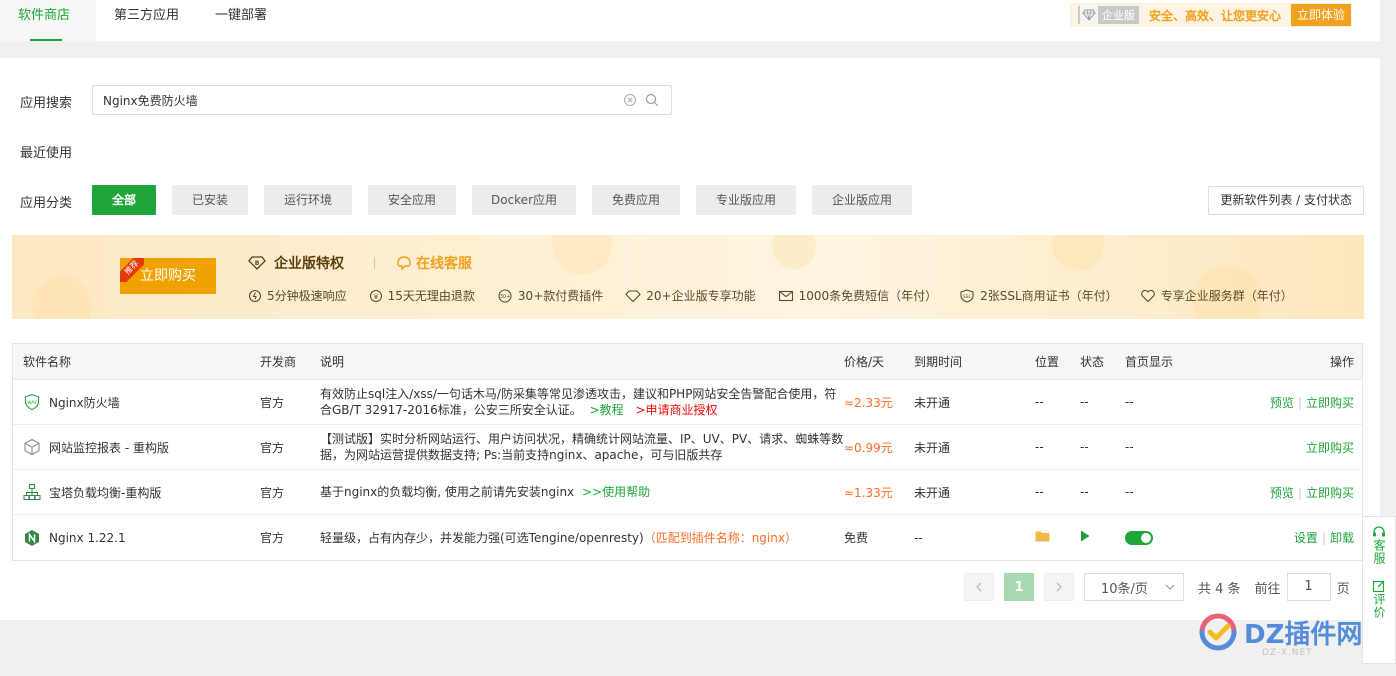 This screenshot has height=676, width=1396. I want to click on current-page: 1, so click(1019, 587).